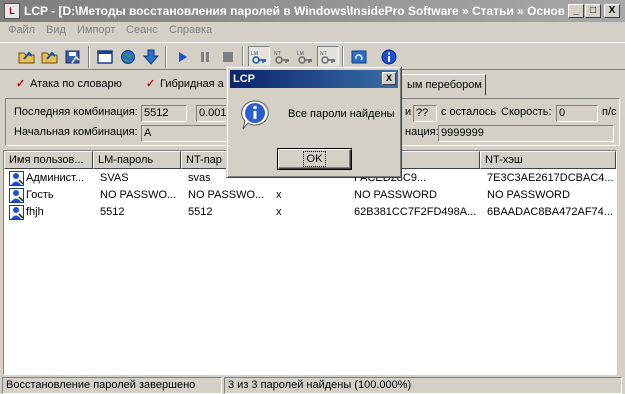 The width and height of the screenshot is (625, 394). What do you see at coordinates (76, 112) in the screenshot?
I see `last-combination-label: Последняя комбинация:` at bounding box center [76, 112].